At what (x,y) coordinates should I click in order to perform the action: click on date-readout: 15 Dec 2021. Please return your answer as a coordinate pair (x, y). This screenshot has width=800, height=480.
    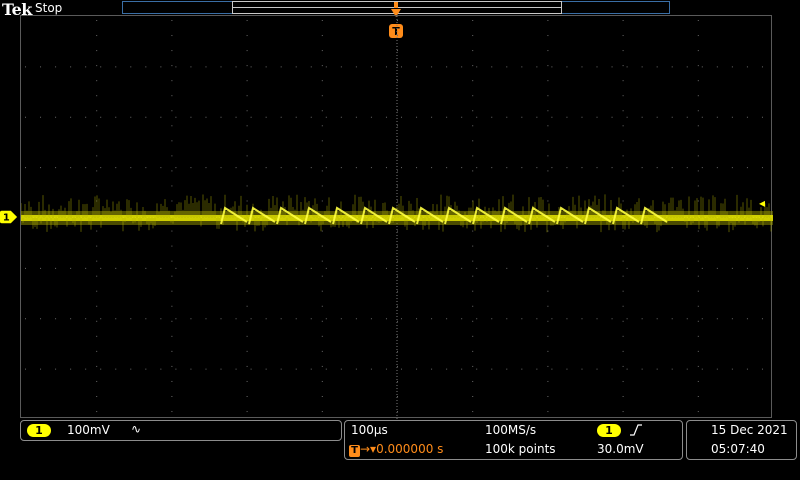
    Looking at the image, I should click on (749, 430).